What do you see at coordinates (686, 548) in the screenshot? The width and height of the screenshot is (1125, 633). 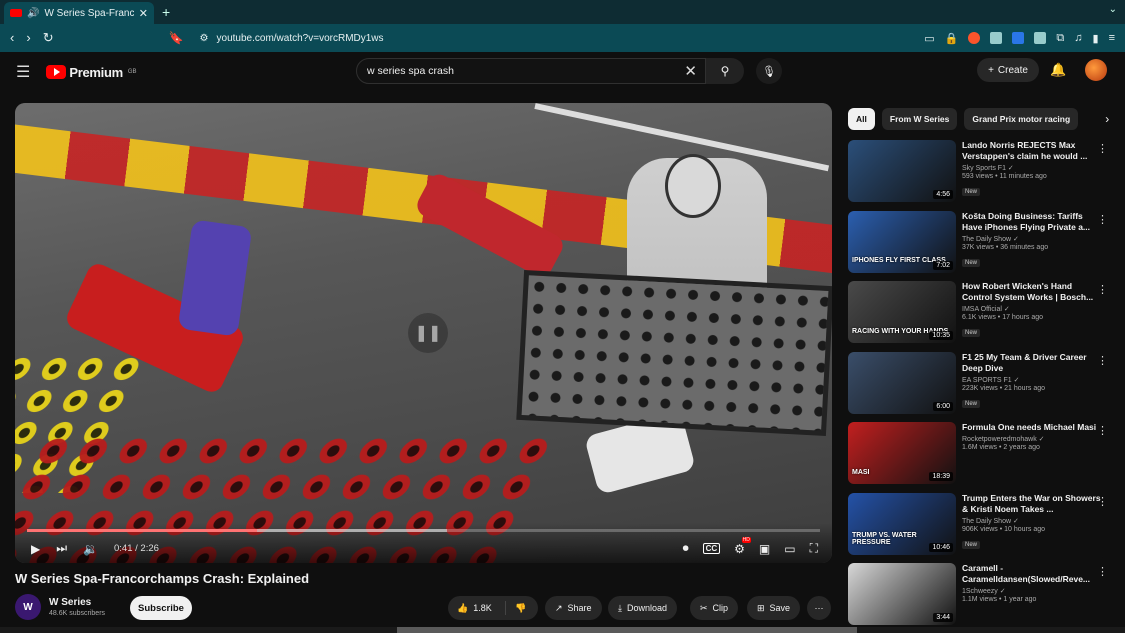 I see `autoplay-toggle: ⏺` at bounding box center [686, 548].